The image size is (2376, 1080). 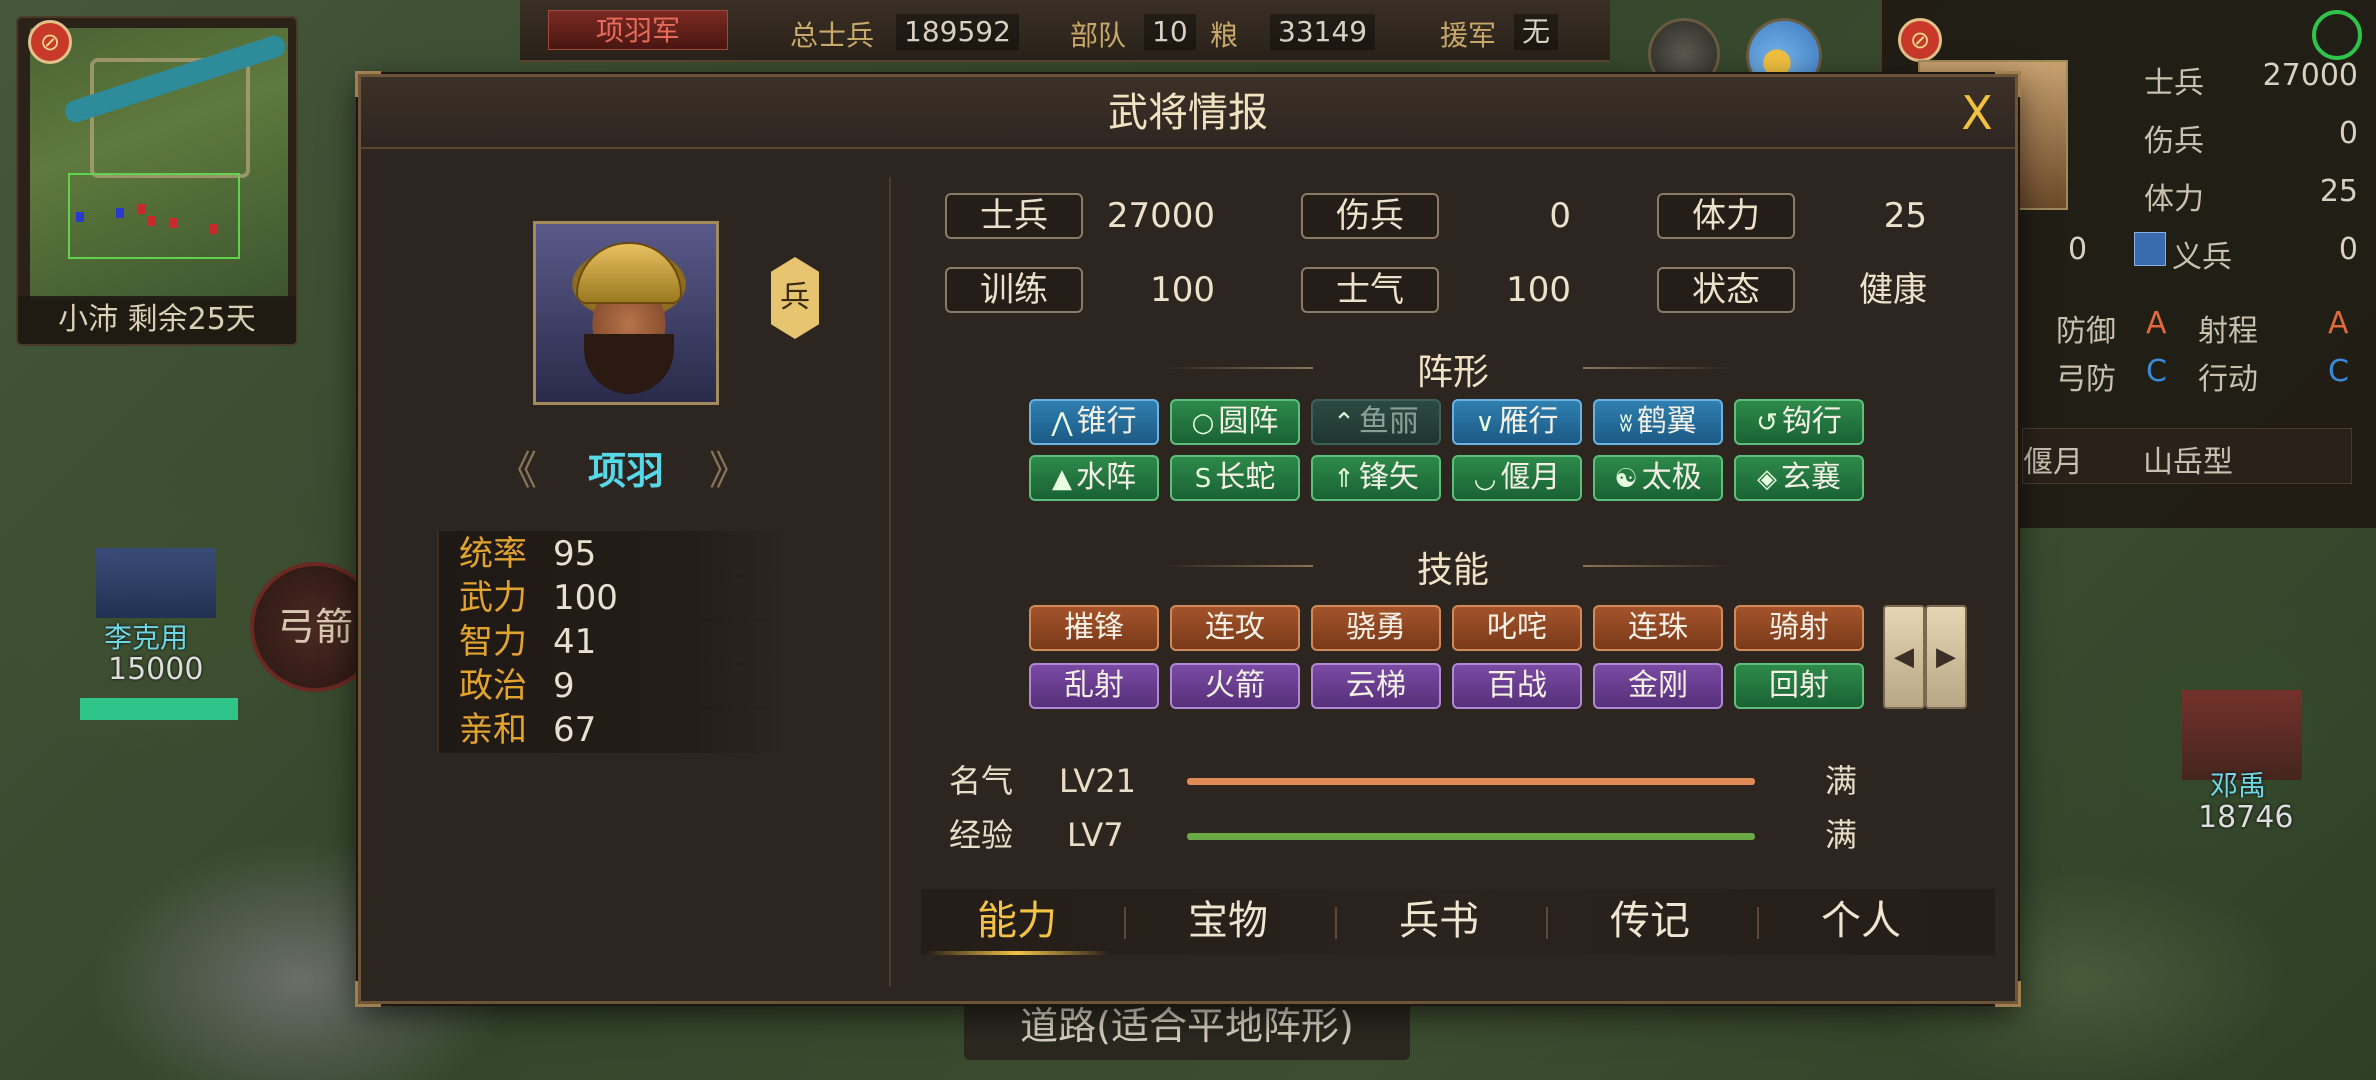 What do you see at coordinates (1170, 32) in the screenshot?
I see `troops-value: 10` at bounding box center [1170, 32].